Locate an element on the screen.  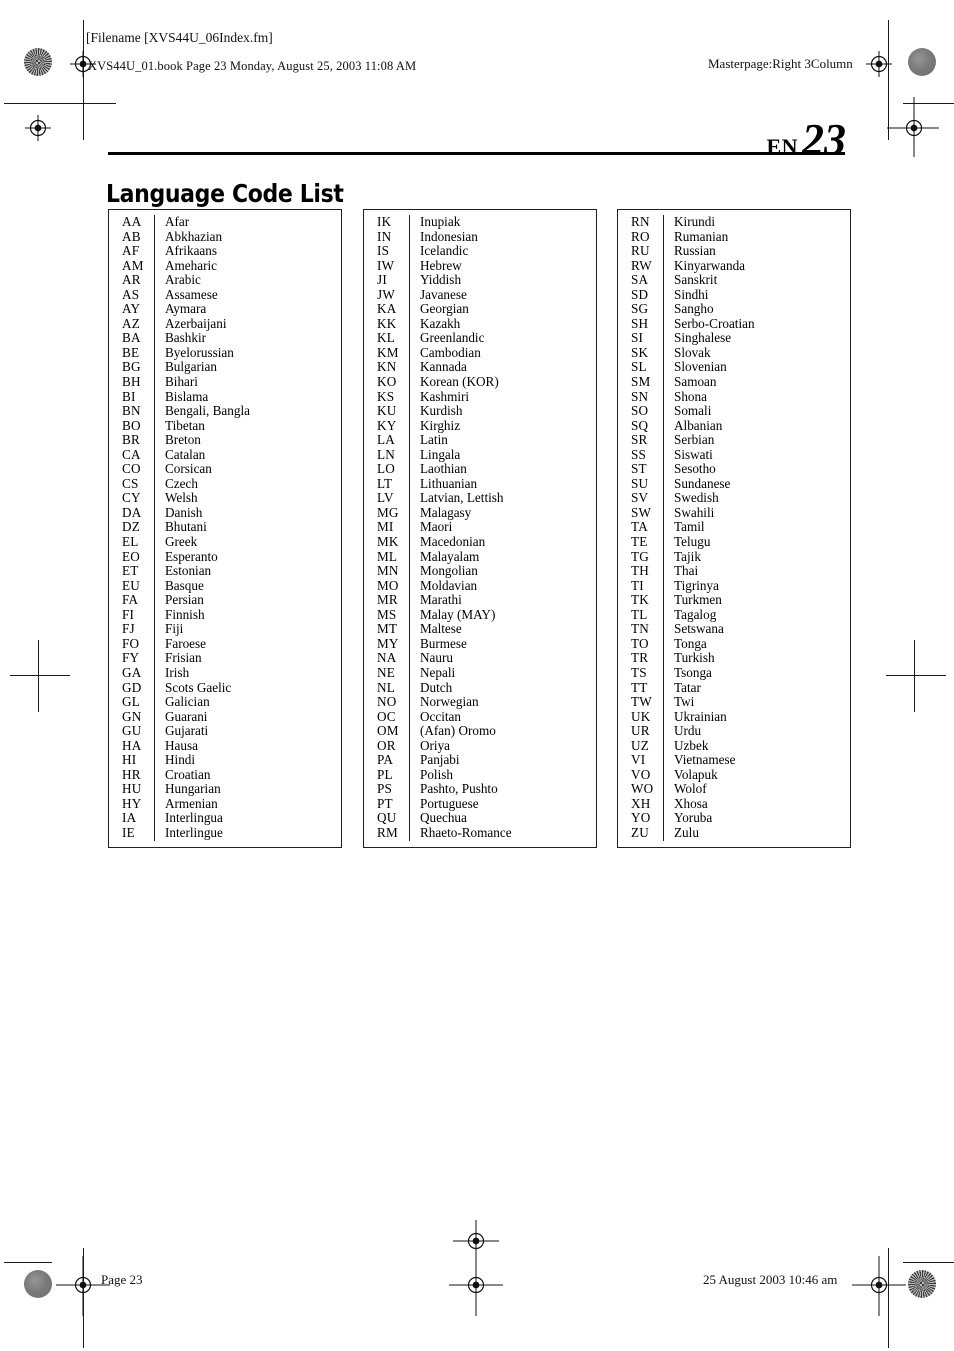
language-code-row: PL Polish is located at coordinates (480, 775).